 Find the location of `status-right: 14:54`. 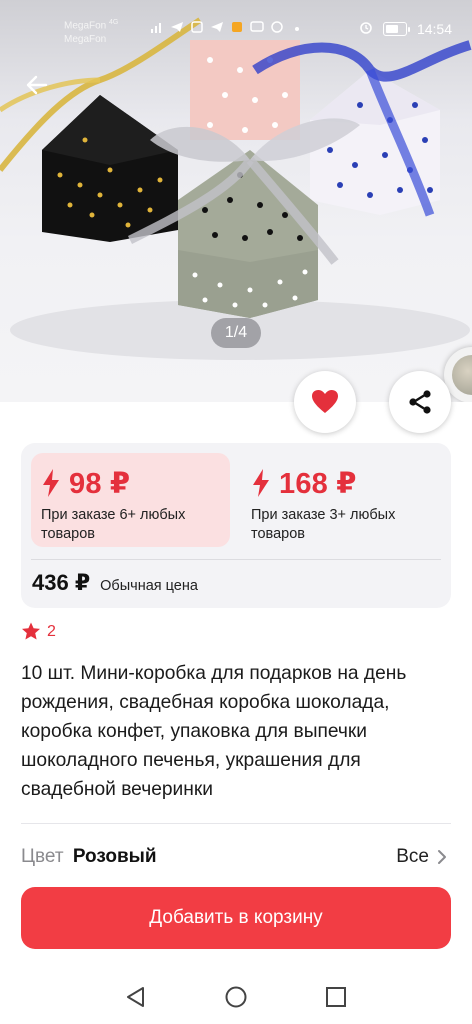

status-right: 14:54 is located at coordinates (405, 28).